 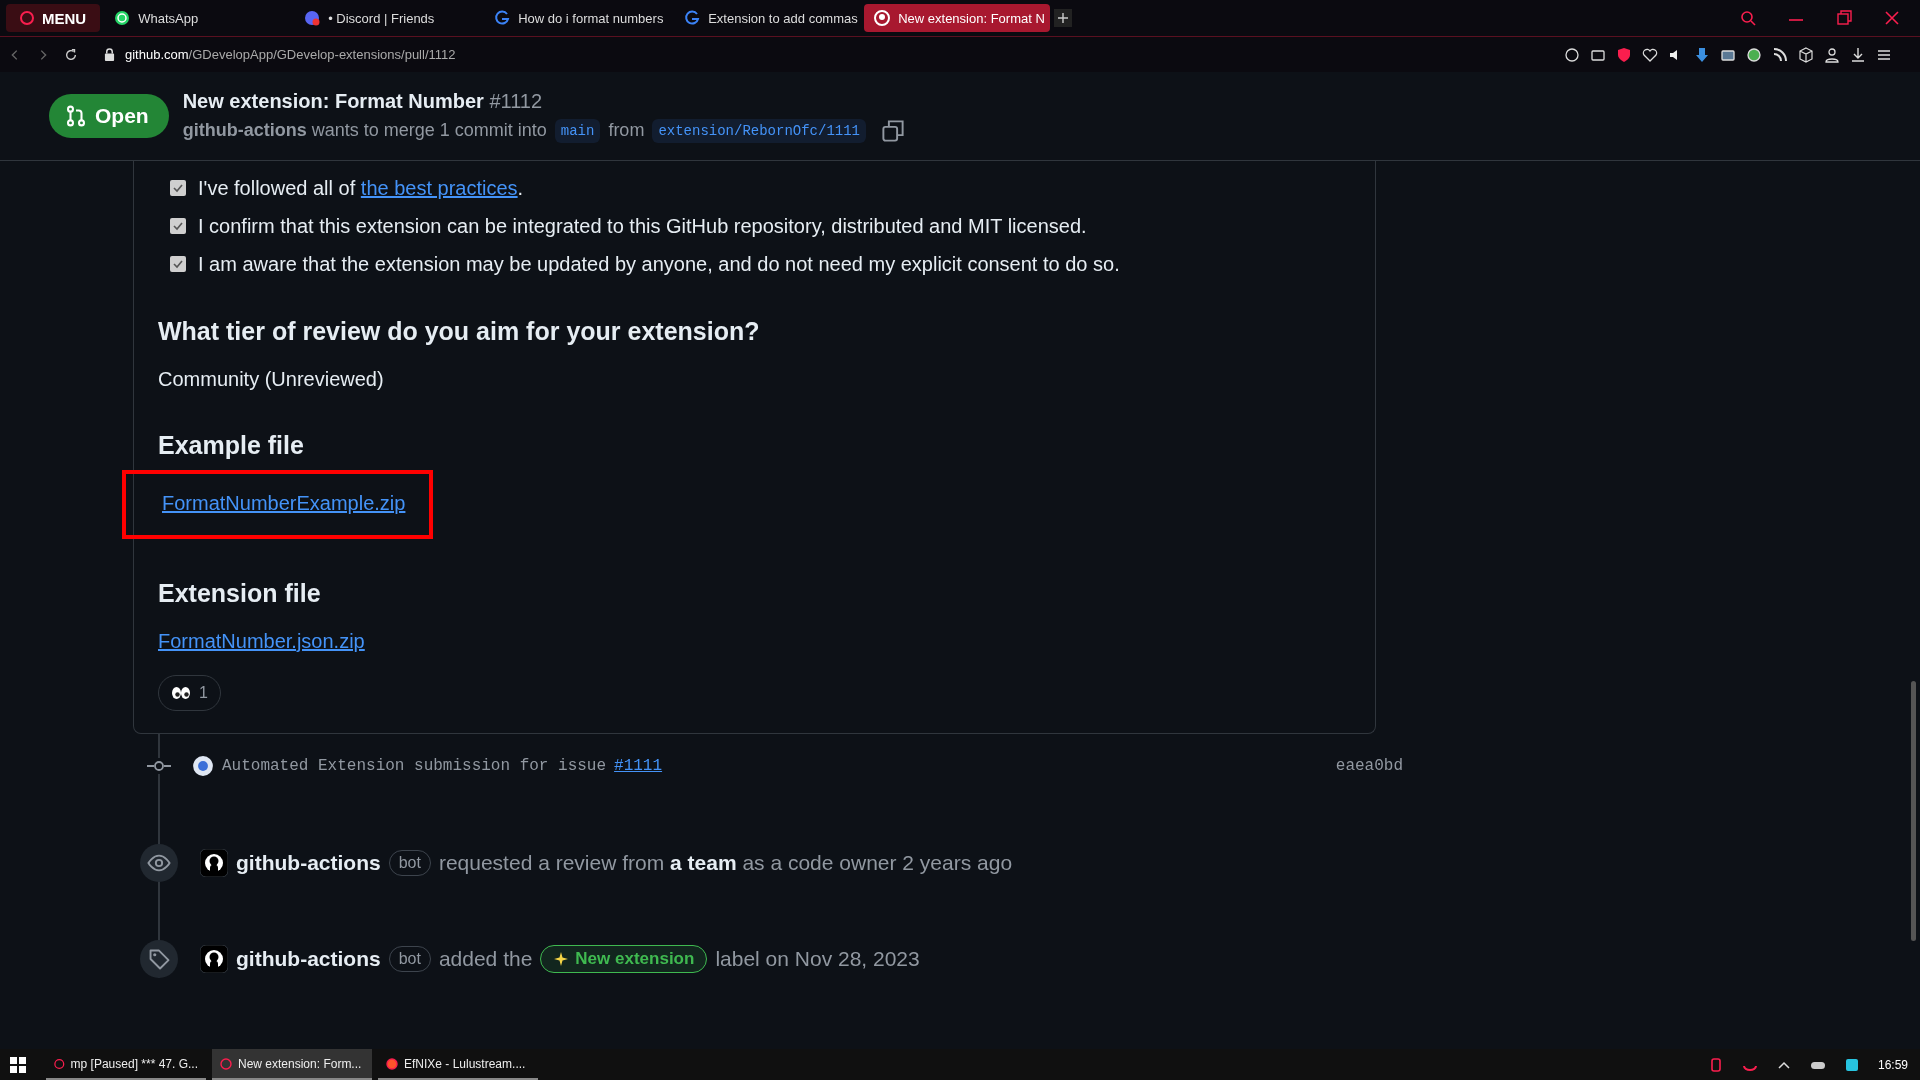 I want to click on checklist-text: I've followed all of the best practices., so click(x=361, y=188).